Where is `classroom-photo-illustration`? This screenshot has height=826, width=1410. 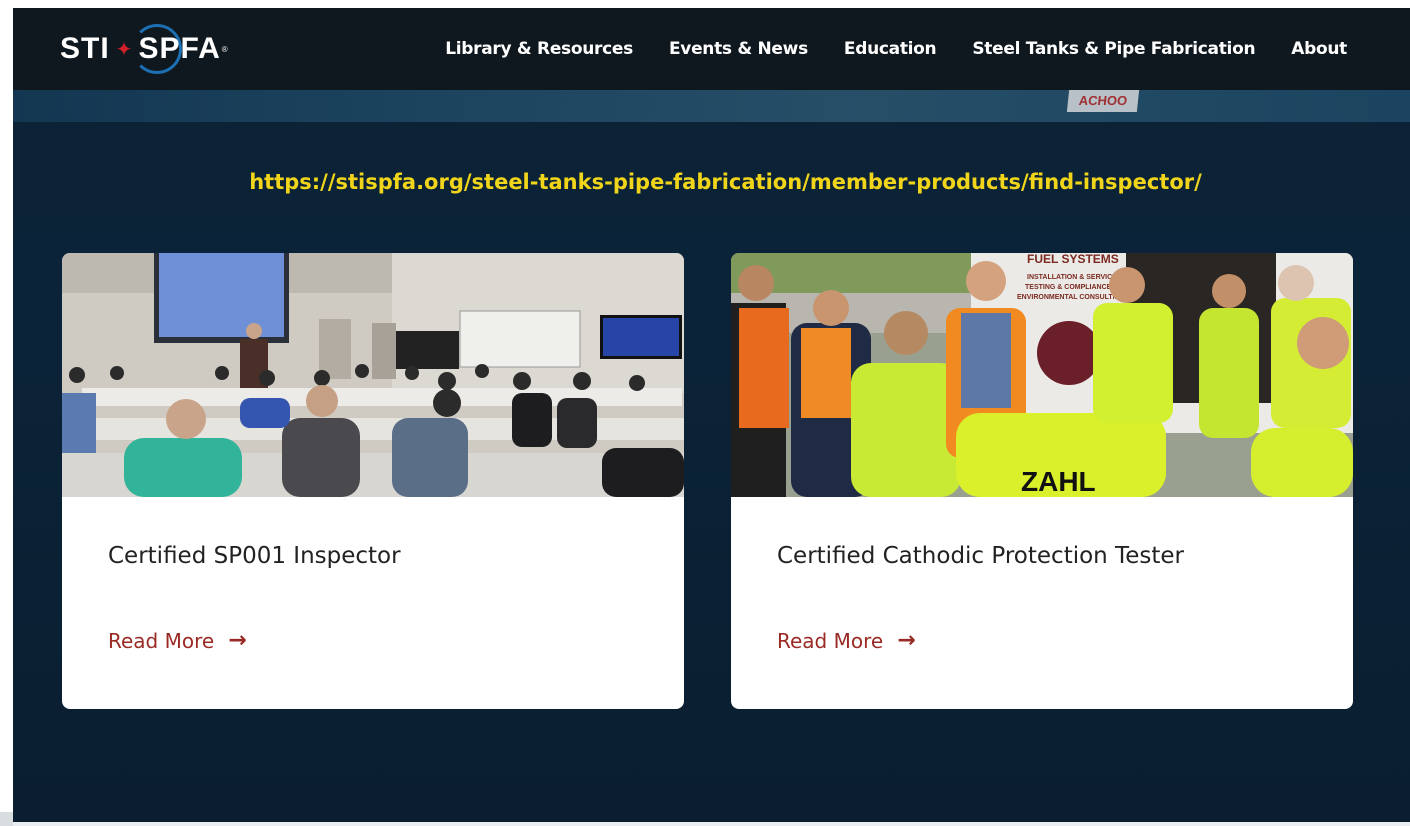
classroom-photo-illustration is located at coordinates (373, 375).